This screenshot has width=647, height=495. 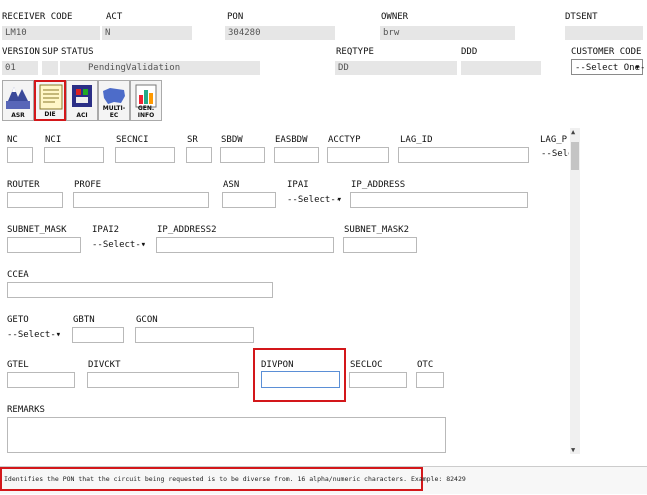 I want to click on router-input, so click(x=35, y=200).